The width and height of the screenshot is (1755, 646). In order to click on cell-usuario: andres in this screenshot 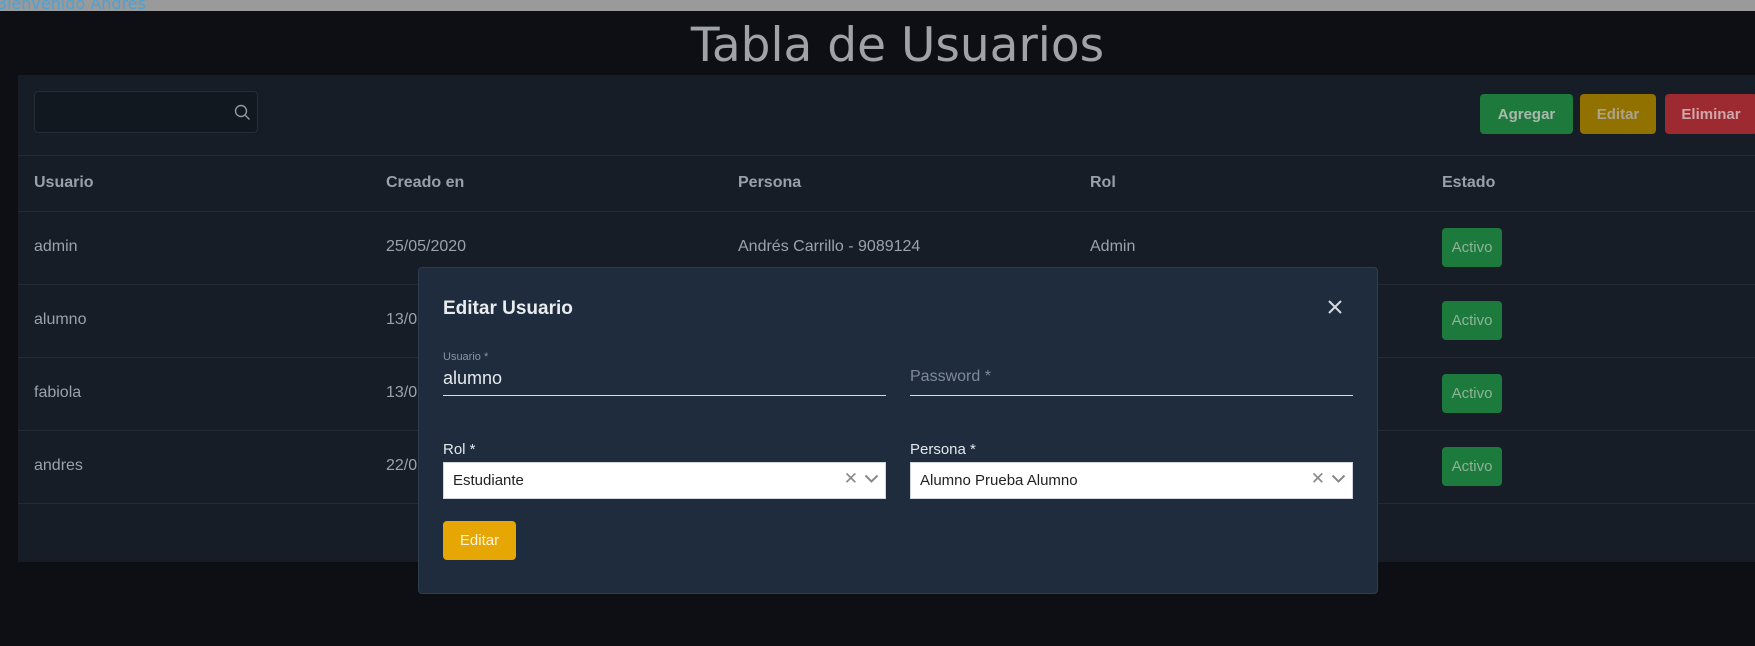, I will do `click(58, 465)`.